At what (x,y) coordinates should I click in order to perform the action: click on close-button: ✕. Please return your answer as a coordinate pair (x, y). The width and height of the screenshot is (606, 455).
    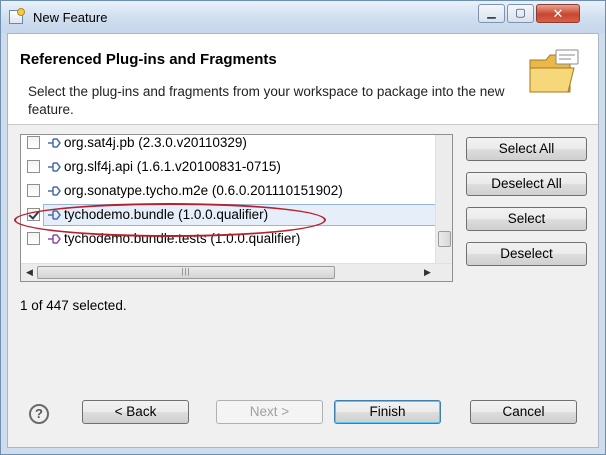
    Looking at the image, I should click on (558, 13).